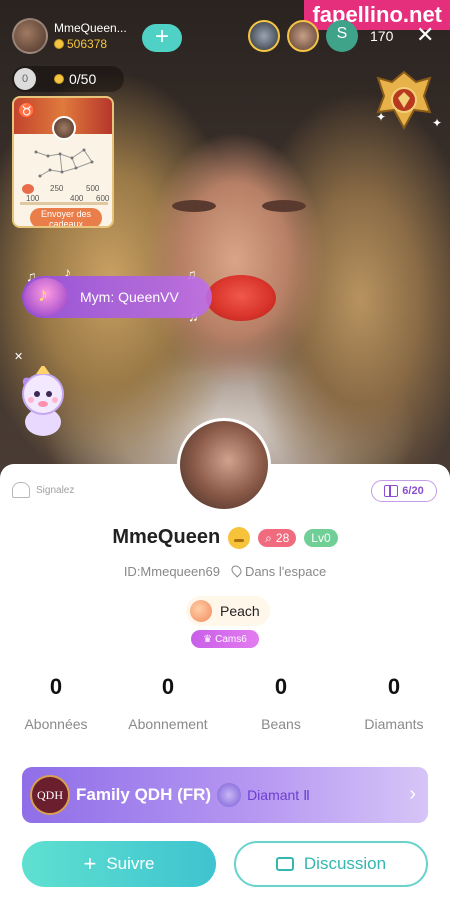  Describe the element at coordinates (129, 297) in the screenshot. I see `entry-banner-text: Mym: QueenVV` at that location.